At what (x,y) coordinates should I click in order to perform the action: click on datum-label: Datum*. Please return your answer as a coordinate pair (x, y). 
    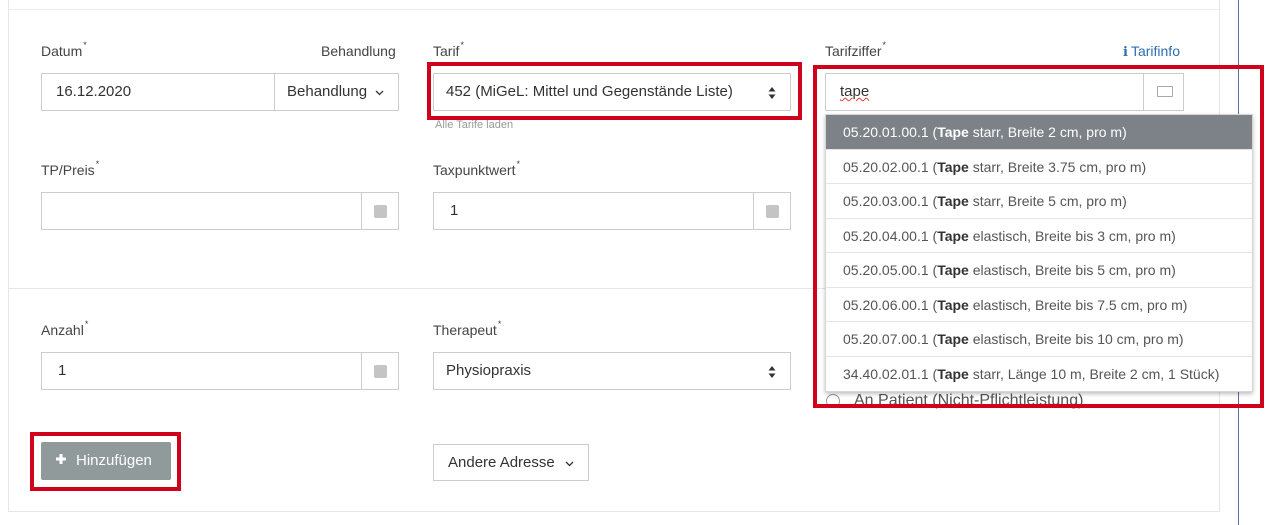
    Looking at the image, I should click on (64, 49).